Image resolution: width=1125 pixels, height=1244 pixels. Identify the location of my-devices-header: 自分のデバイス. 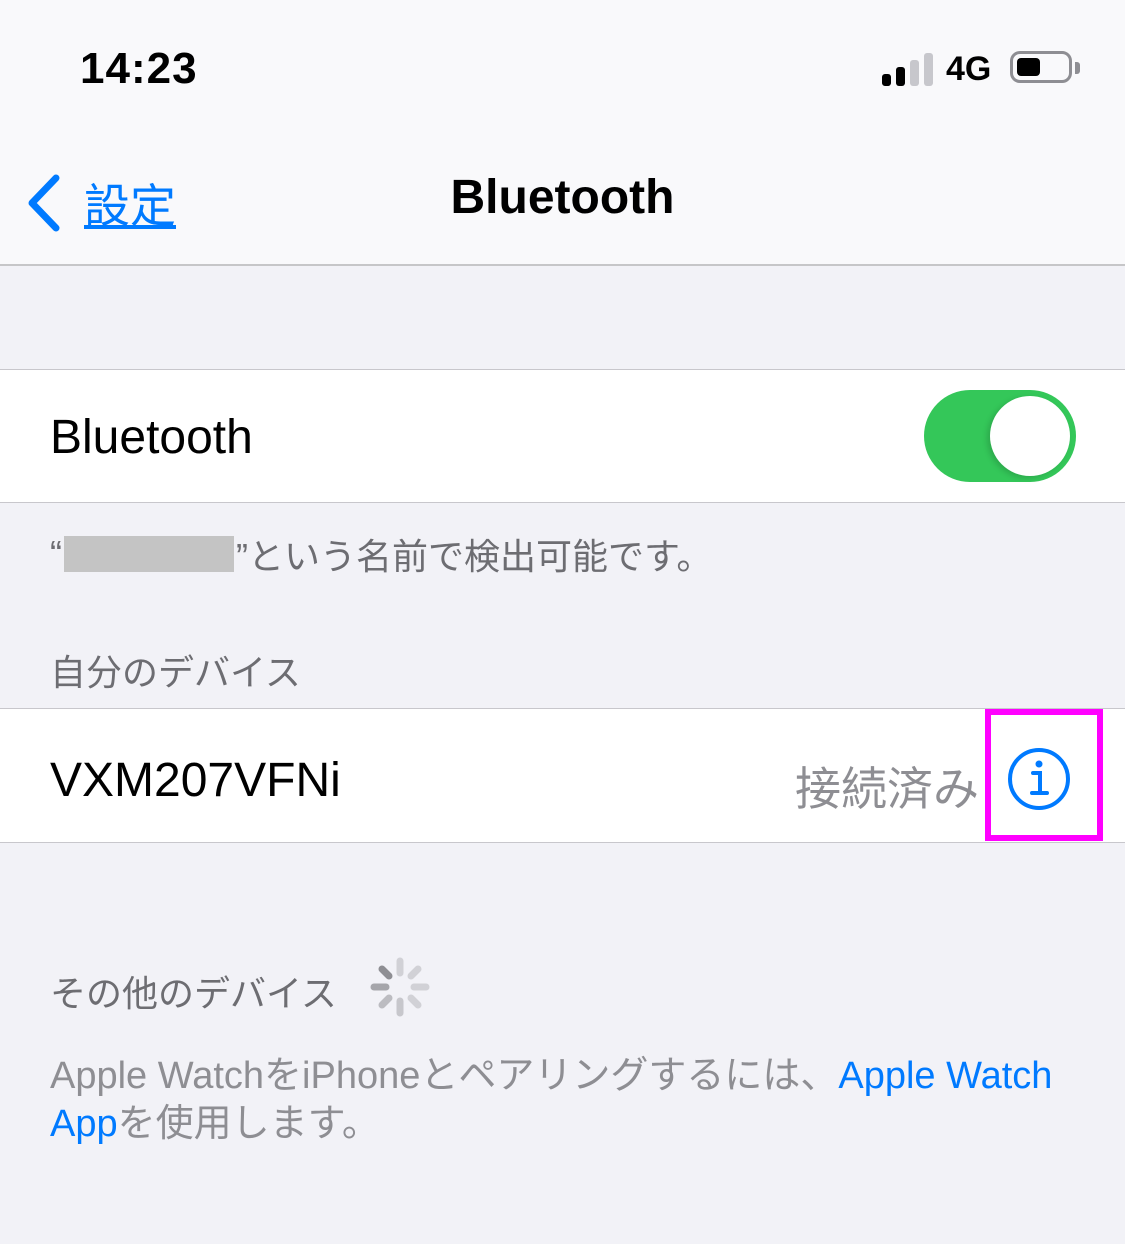
(175, 672).